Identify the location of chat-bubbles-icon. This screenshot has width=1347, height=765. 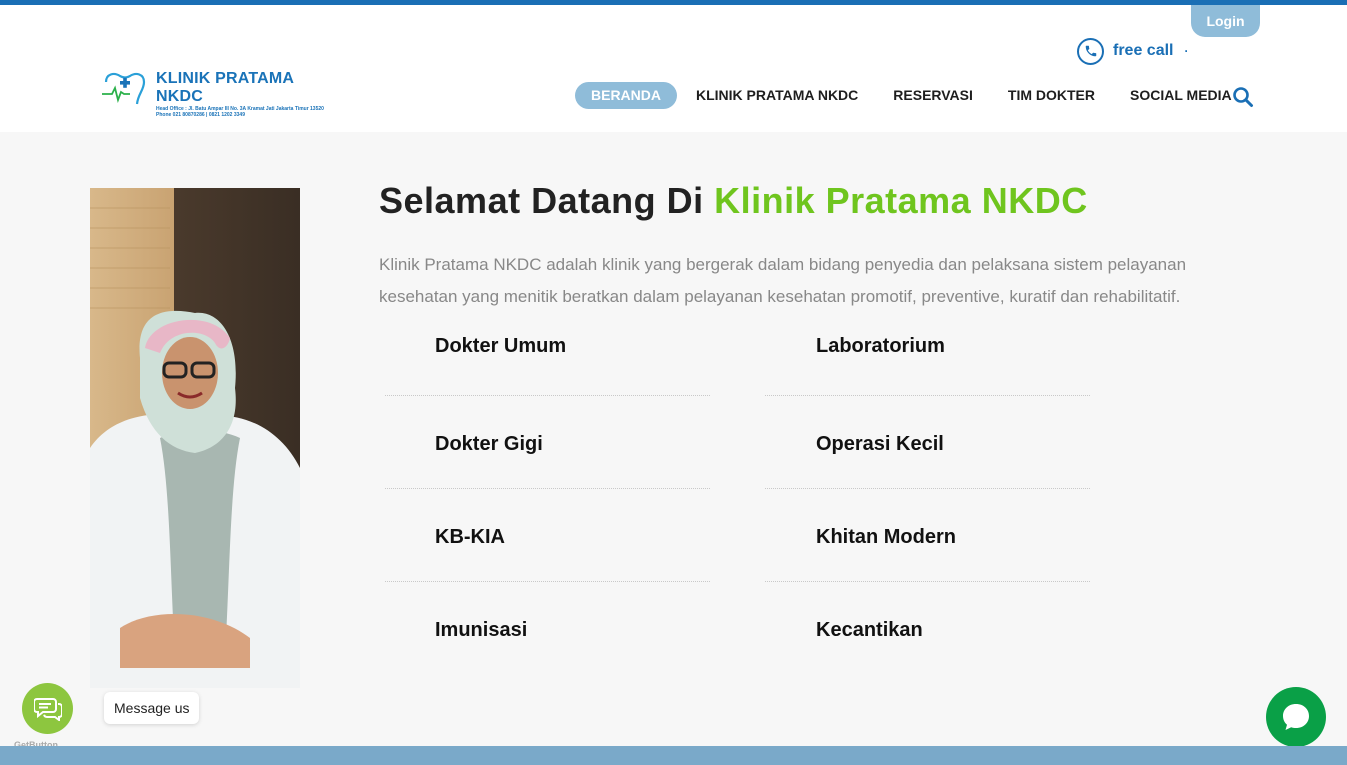
(47, 709).